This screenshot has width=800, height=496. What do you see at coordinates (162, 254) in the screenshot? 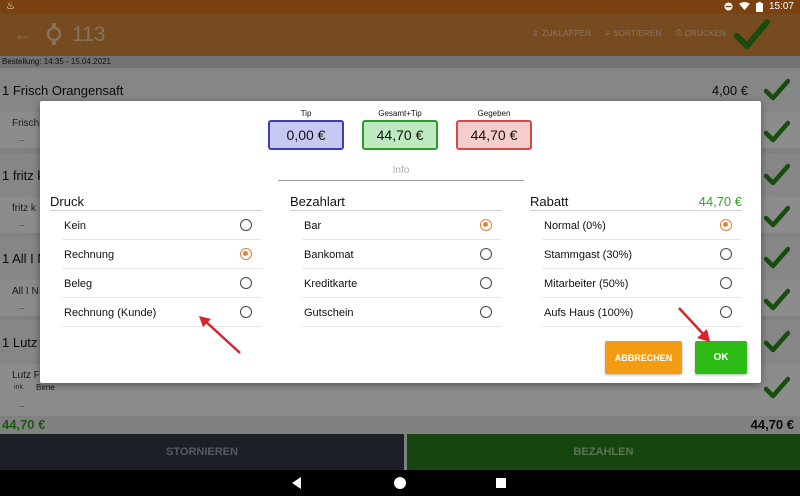
I see `print-option-invoice: Rechnung` at bounding box center [162, 254].